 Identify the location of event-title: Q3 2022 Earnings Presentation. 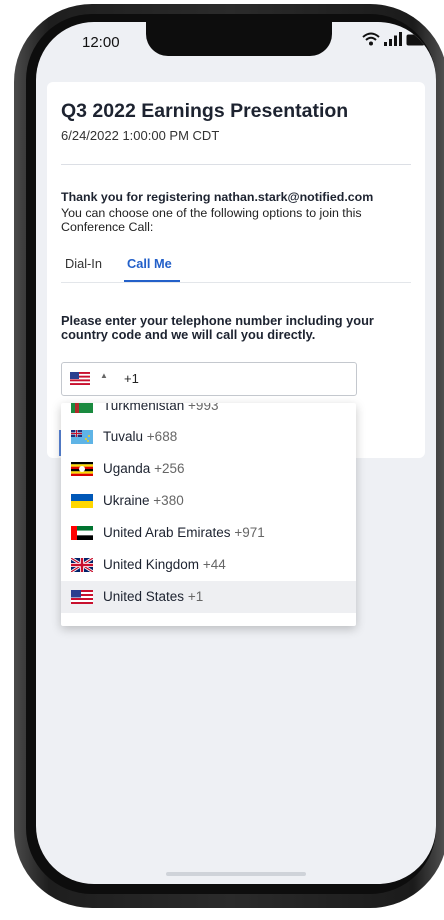
(205, 111).